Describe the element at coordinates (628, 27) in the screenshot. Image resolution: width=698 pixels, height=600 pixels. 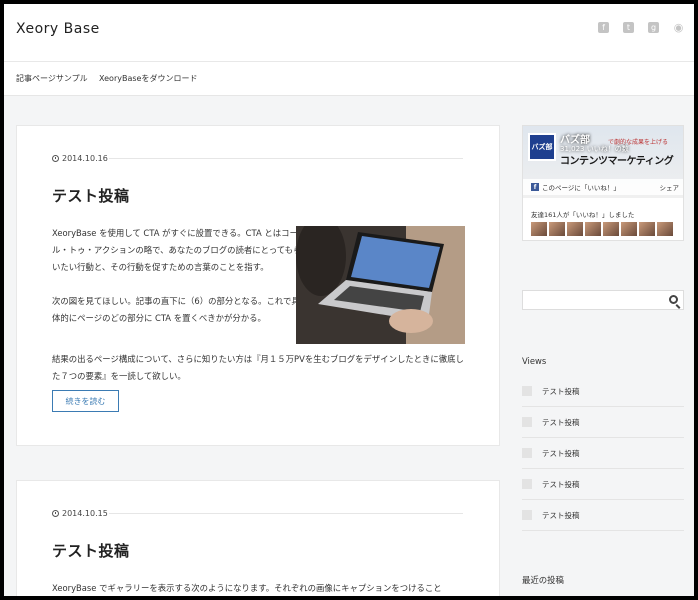
I see `twitter-icon: t` at that location.